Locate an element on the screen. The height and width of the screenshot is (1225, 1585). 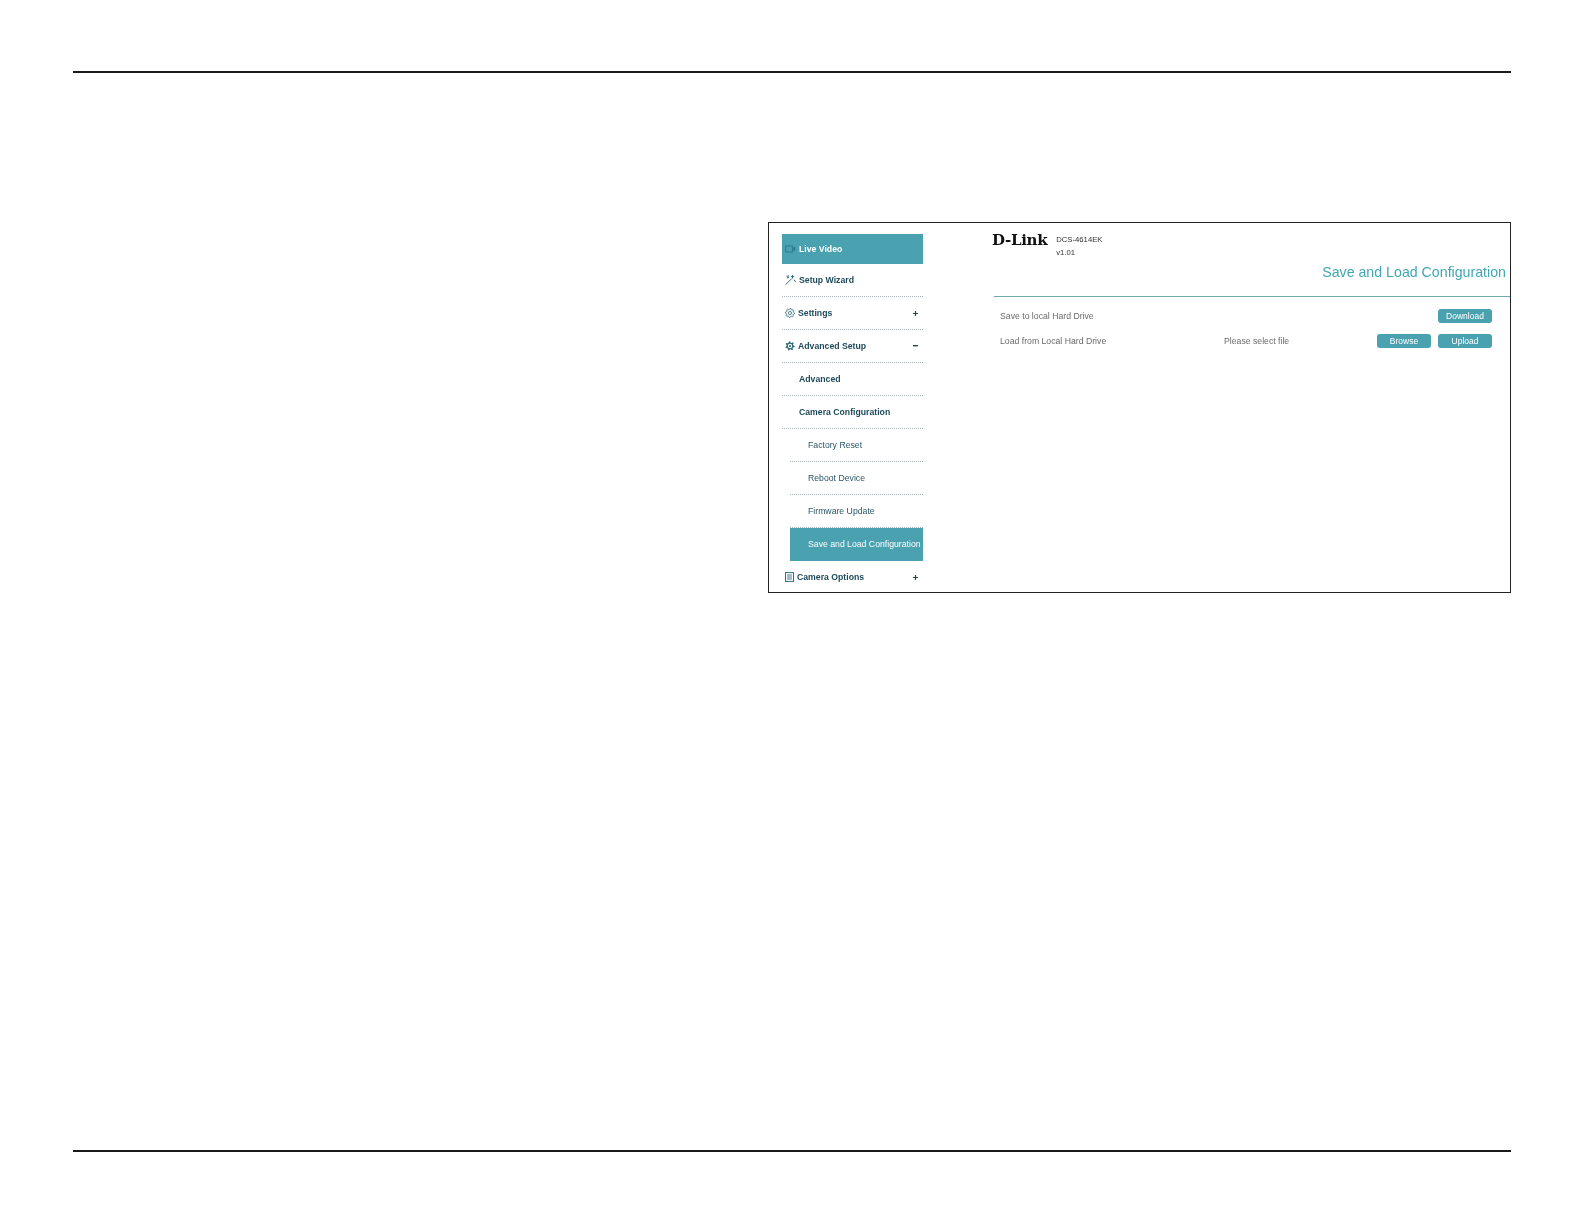
sidebar-item: Factory Reset is located at coordinates (856, 445).